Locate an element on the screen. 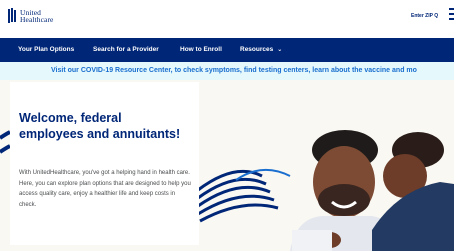 The height and width of the screenshot is (251, 454). nav-item-how-to-enroll: How to Enroll is located at coordinates (201, 49).